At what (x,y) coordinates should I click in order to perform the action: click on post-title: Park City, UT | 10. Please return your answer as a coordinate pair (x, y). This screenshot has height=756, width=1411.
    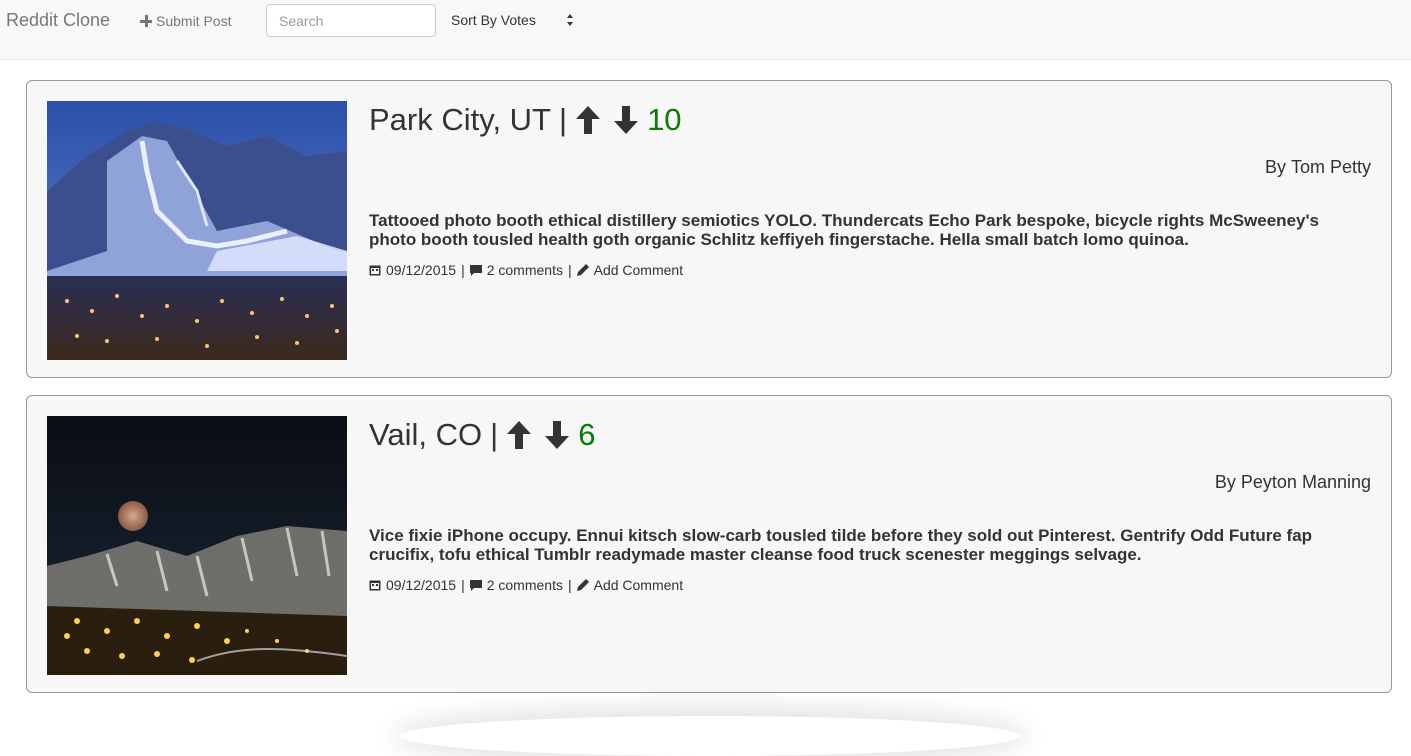
    Looking at the image, I should click on (525, 120).